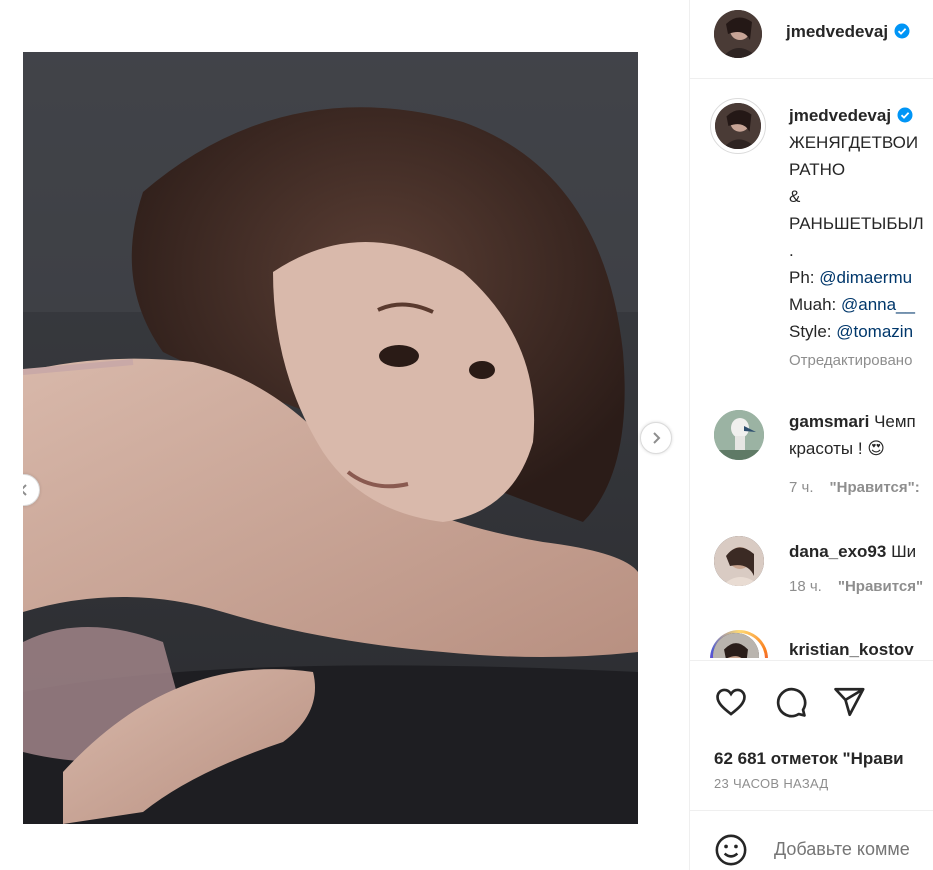 The width and height of the screenshot is (933, 870). I want to click on caption-line: &, so click(795, 196).